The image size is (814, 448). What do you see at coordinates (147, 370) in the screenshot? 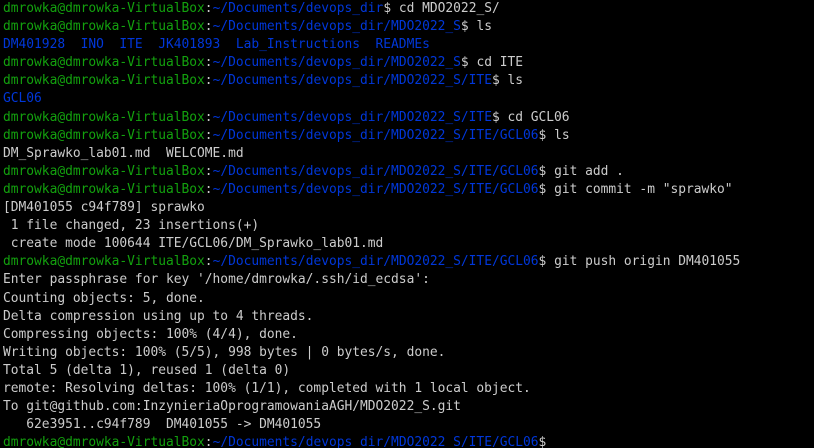
I see `output-line: Total 5 (delta 1), reused 1 (delta 0)` at bounding box center [147, 370].